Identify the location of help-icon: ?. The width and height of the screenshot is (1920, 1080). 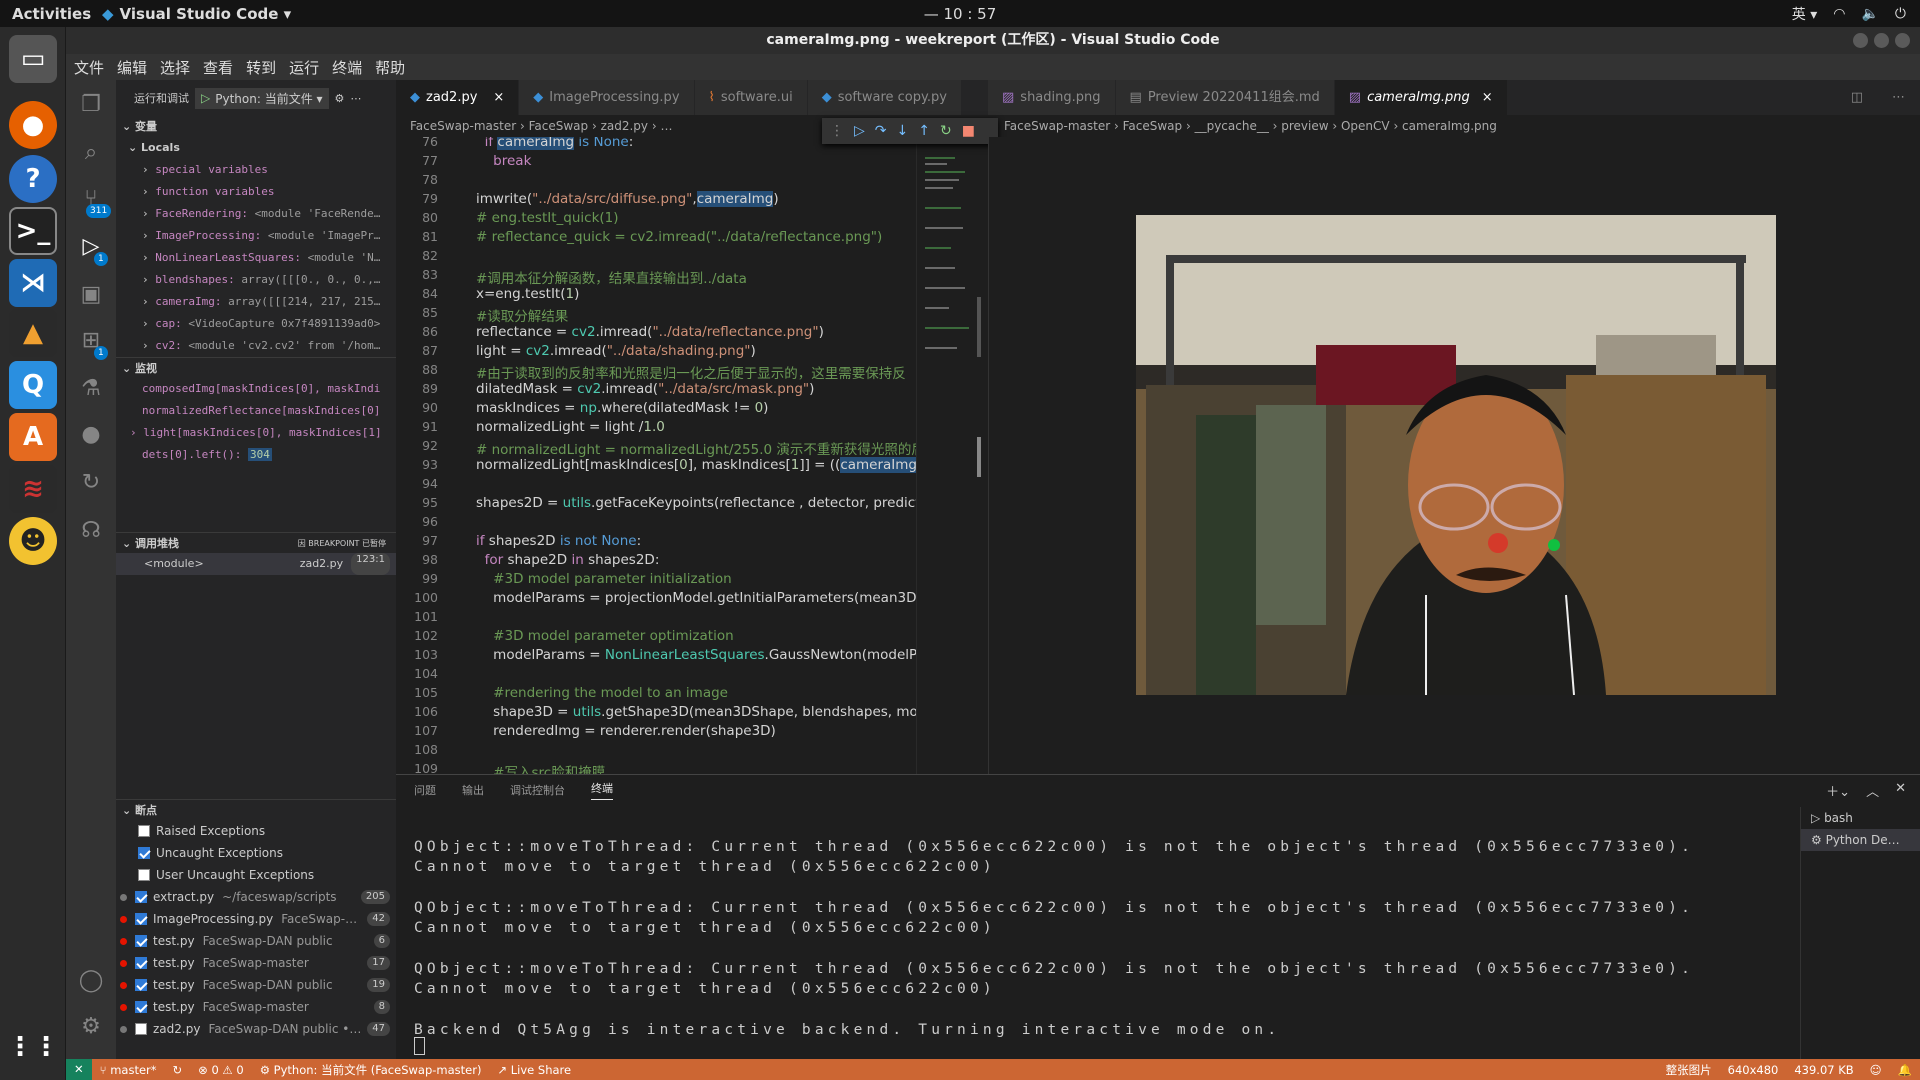
(33, 179).